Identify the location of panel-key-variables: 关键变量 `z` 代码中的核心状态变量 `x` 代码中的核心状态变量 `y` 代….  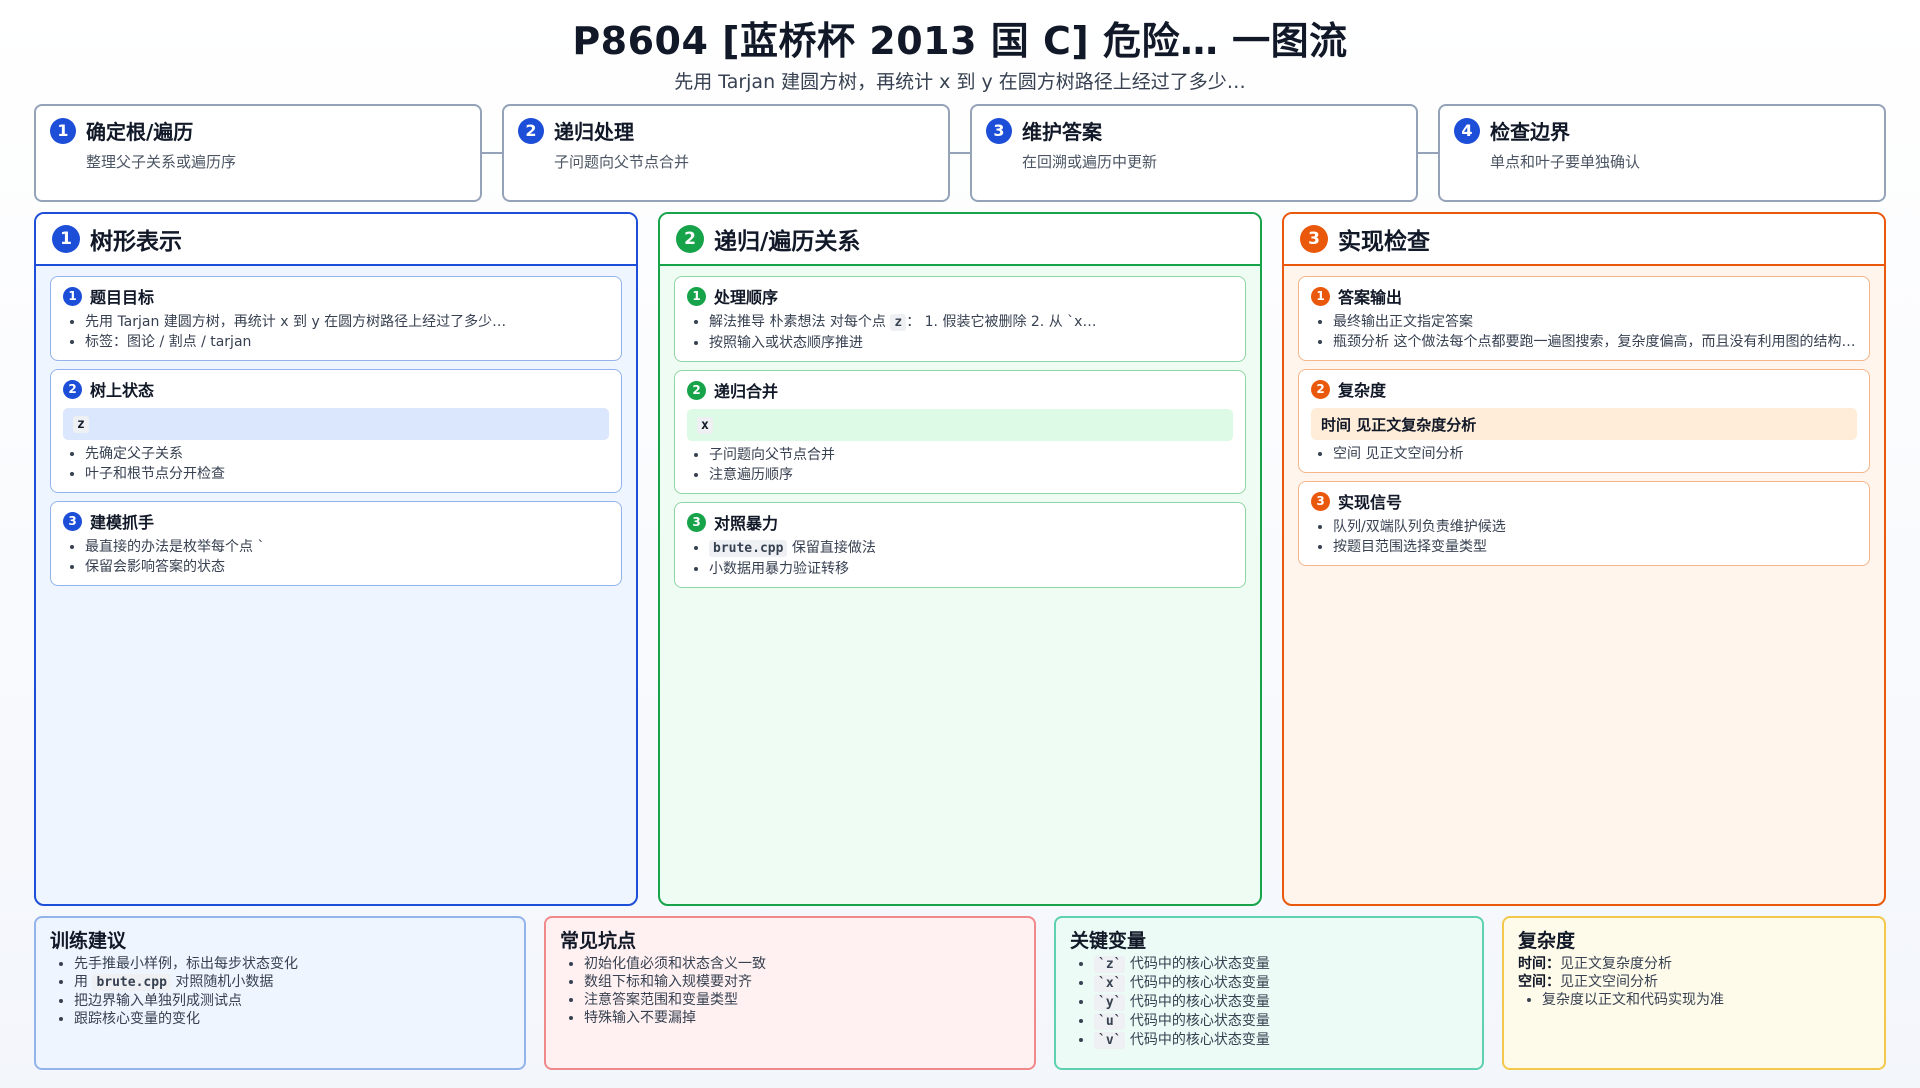
(1269, 993).